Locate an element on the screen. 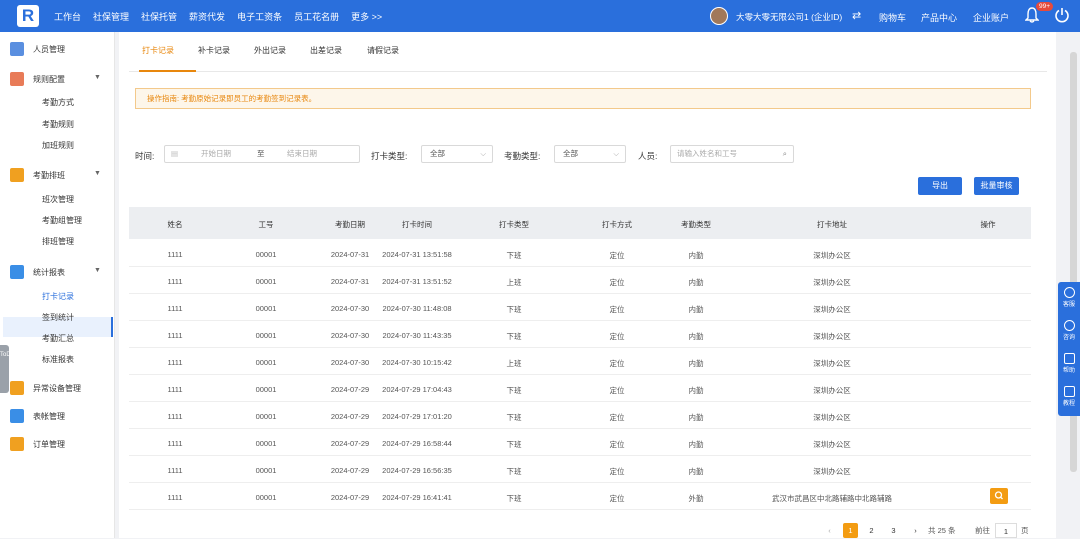 The height and width of the screenshot is (539, 1080). sidebar-group-schedule: 考勤排班 is located at coordinates (37, 175).